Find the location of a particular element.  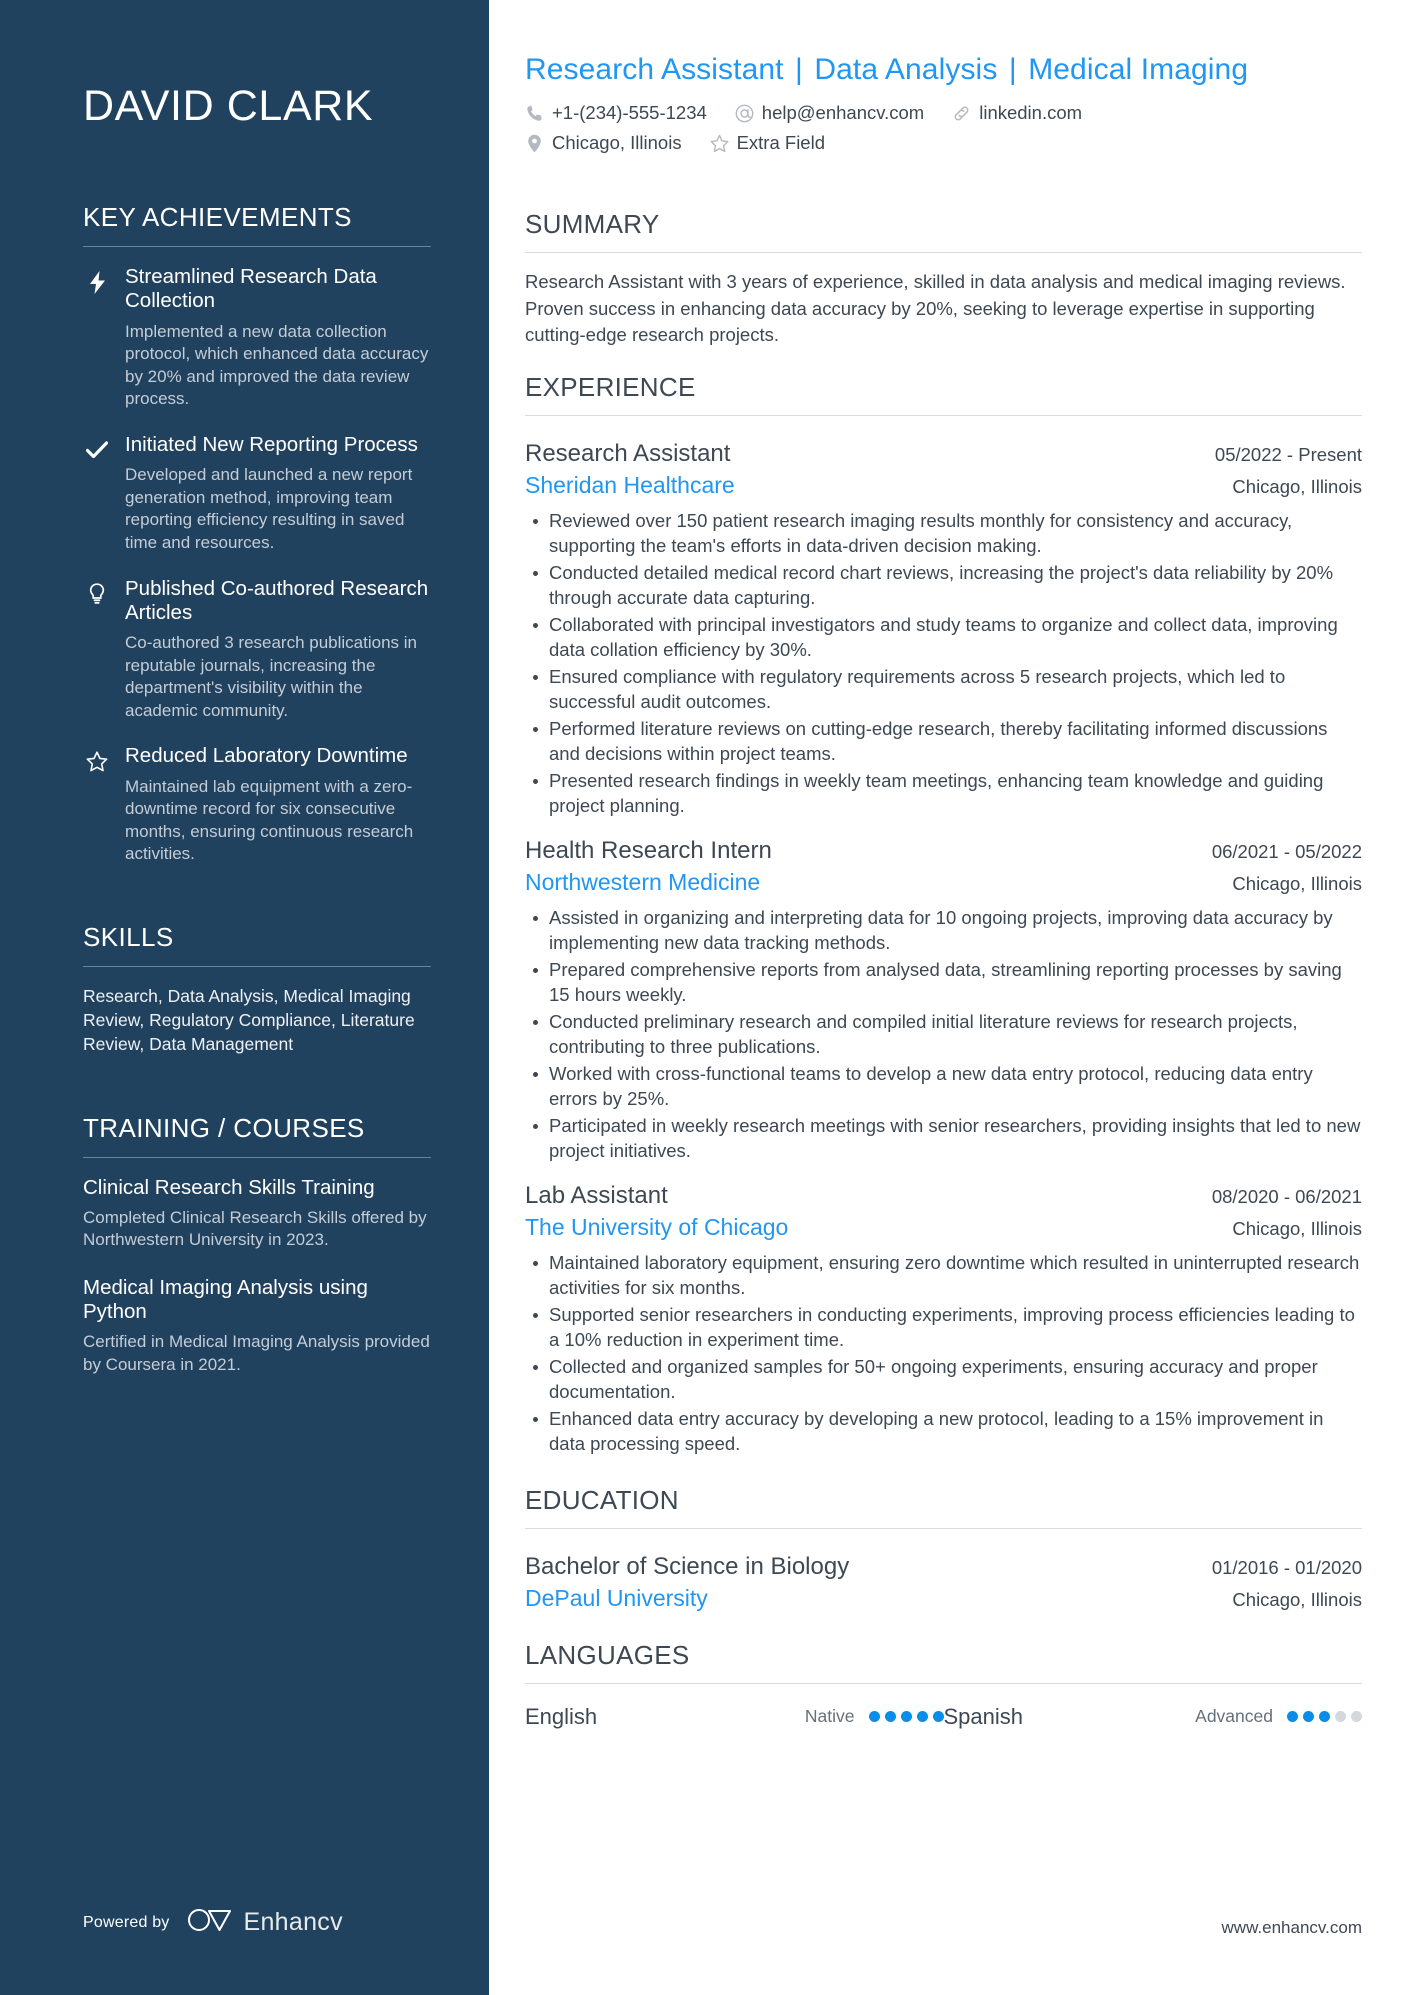

powered-by-enhancv: Powered by Enhancv is located at coordinates (213, 1922).